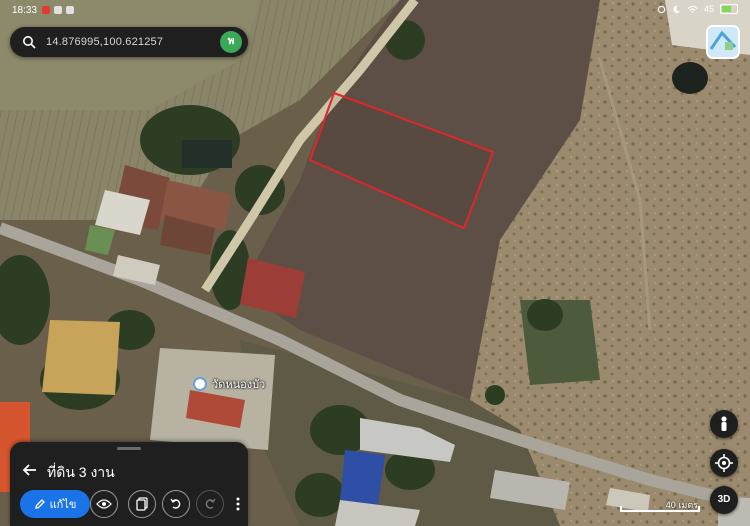 The width and height of the screenshot is (750, 526). What do you see at coordinates (81, 472) in the screenshot?
I see `sheet-title: ที่ดิน 3 งาน` at bounding box center [81, 472].